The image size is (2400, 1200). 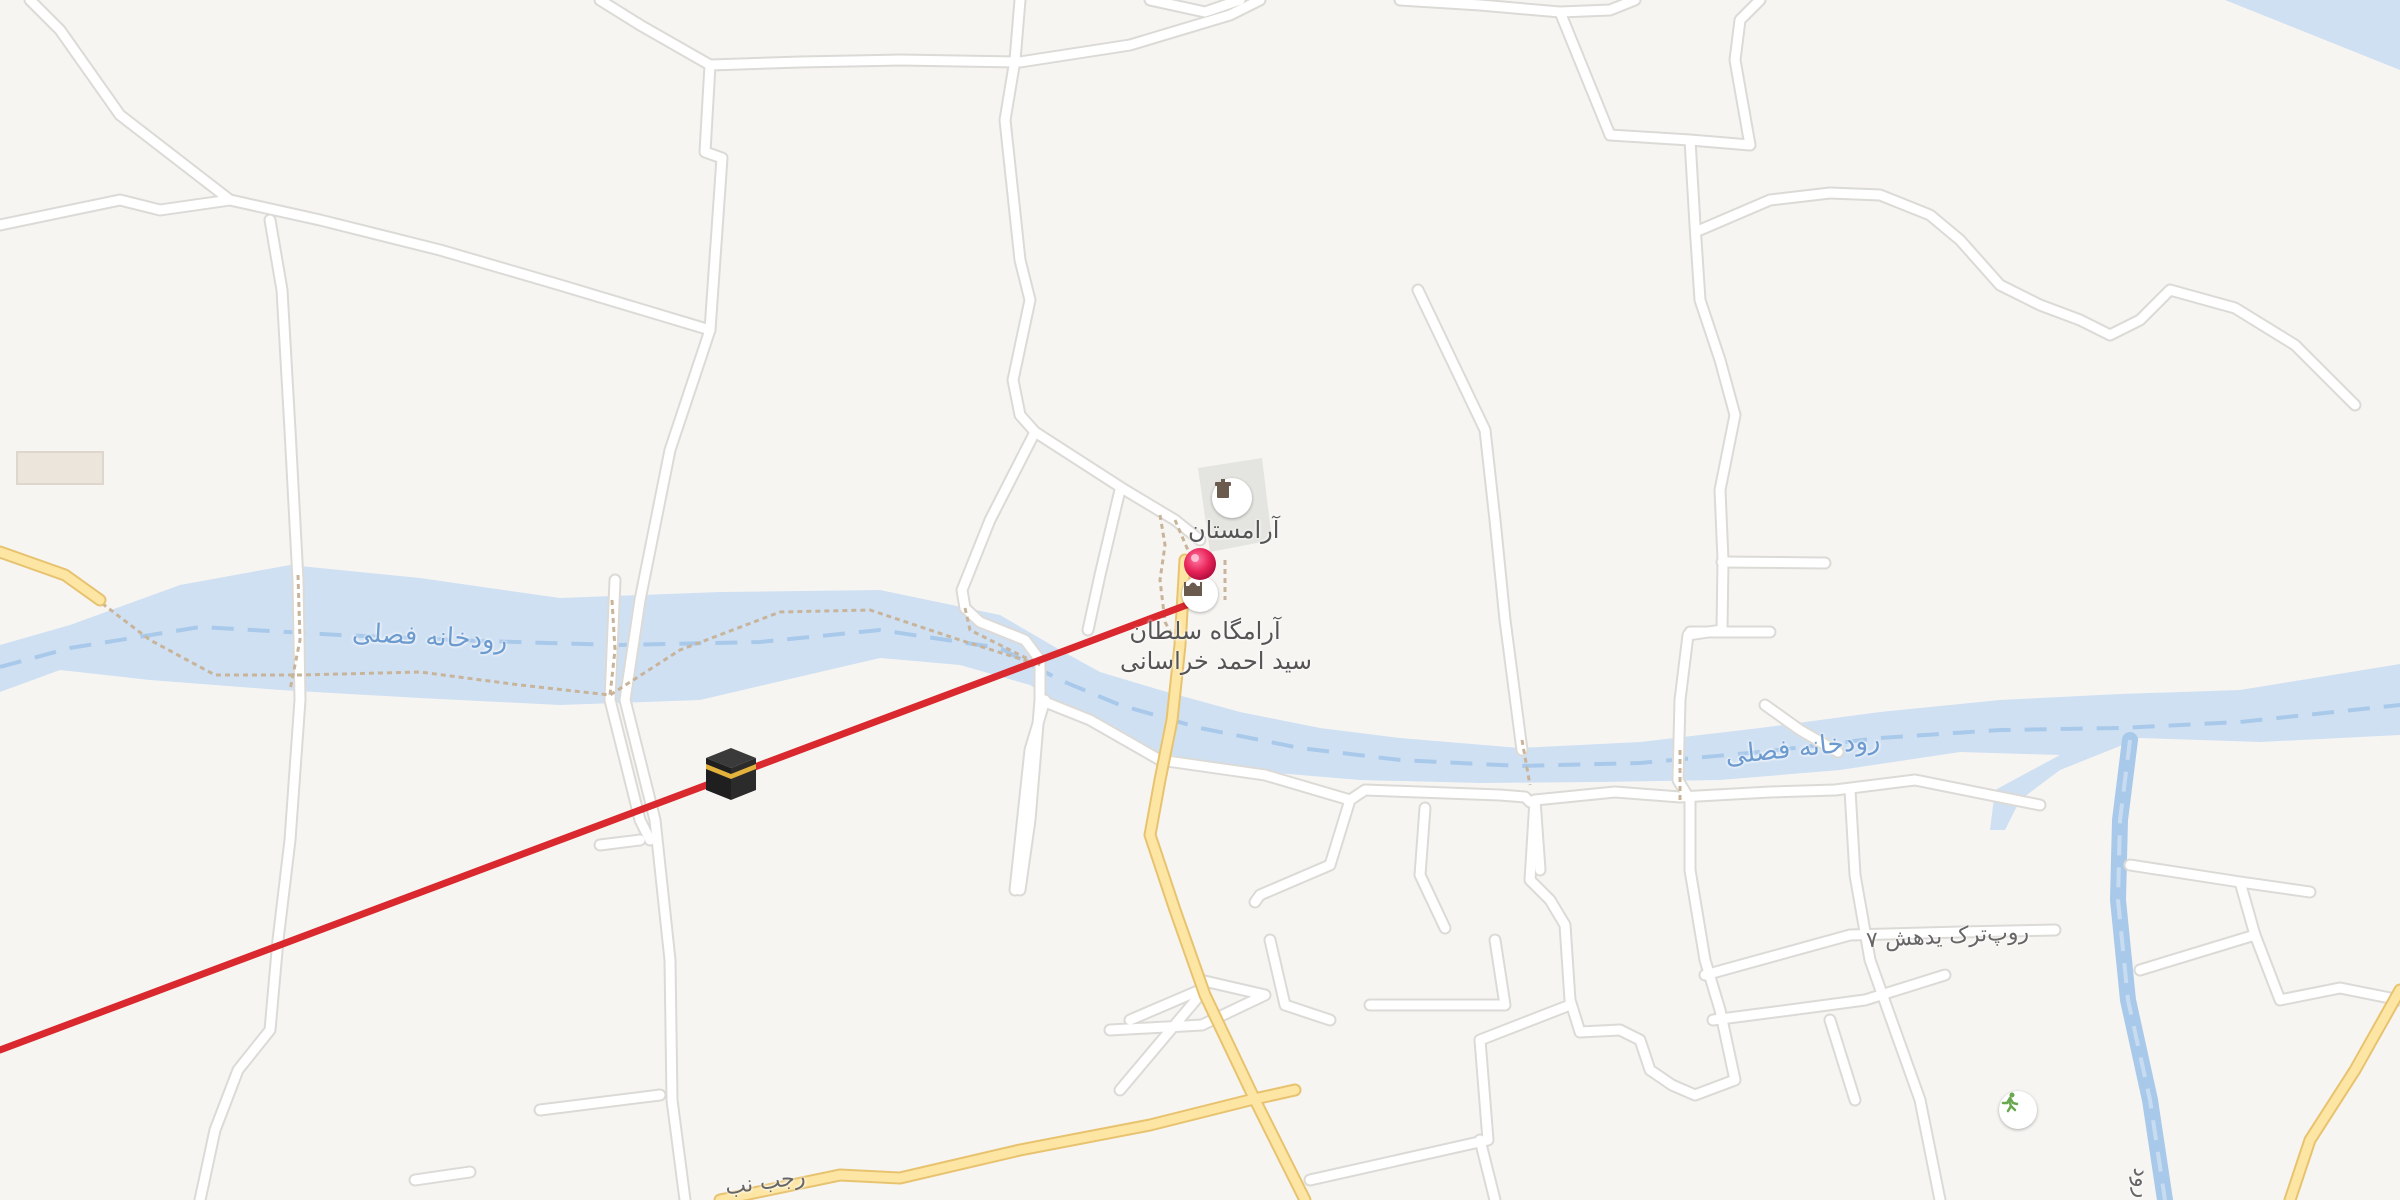 What do you see at coordinates (60, 468) in the screenshot?
I see `building-west` at bounding box center [60, 468].